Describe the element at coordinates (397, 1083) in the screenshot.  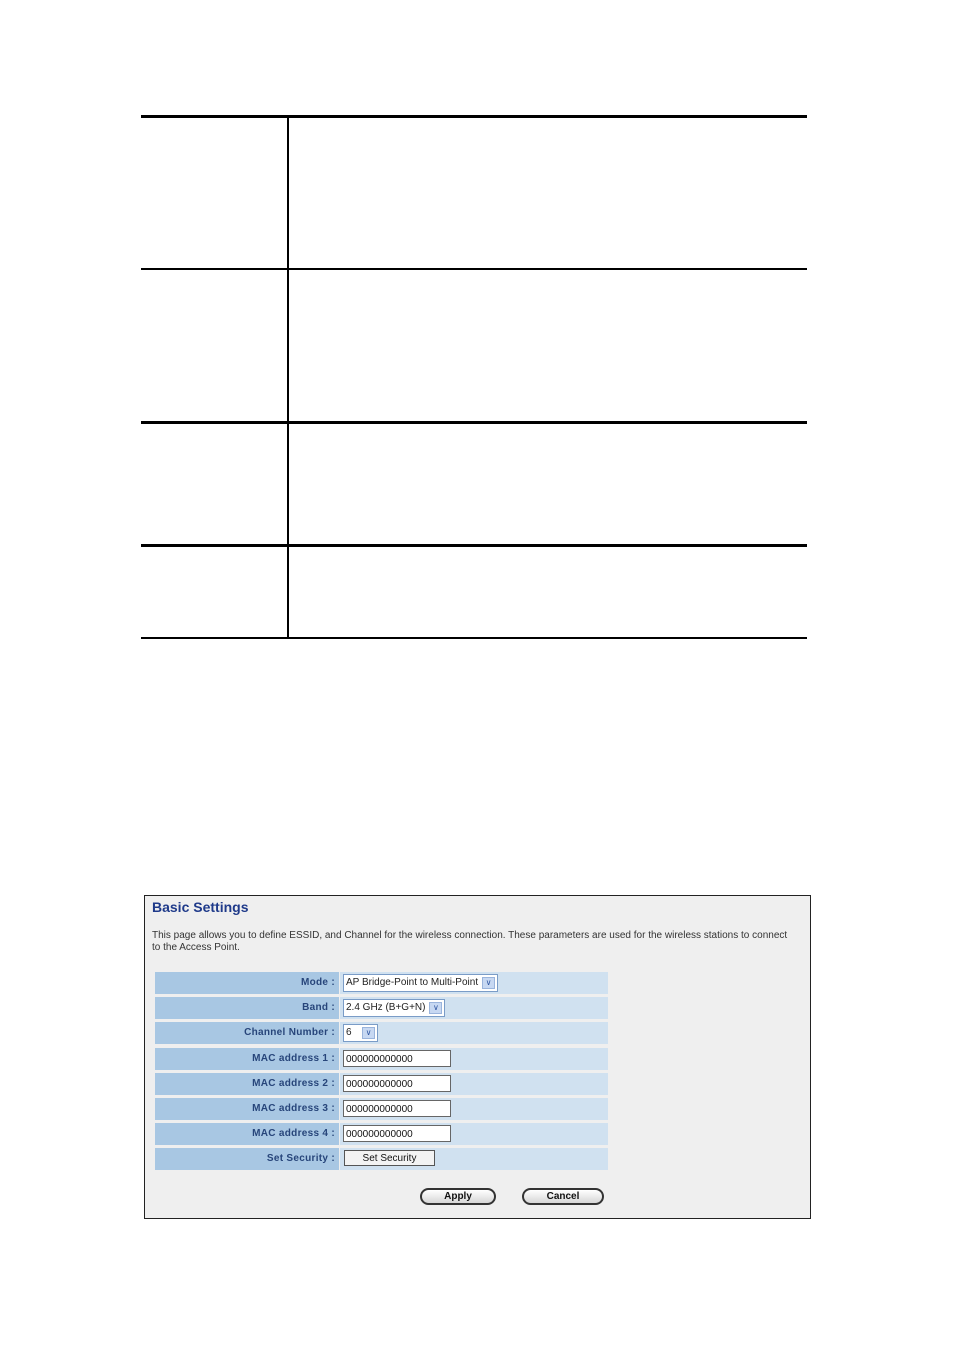
I see `mac-address-2-input: 000000000000` at that location.